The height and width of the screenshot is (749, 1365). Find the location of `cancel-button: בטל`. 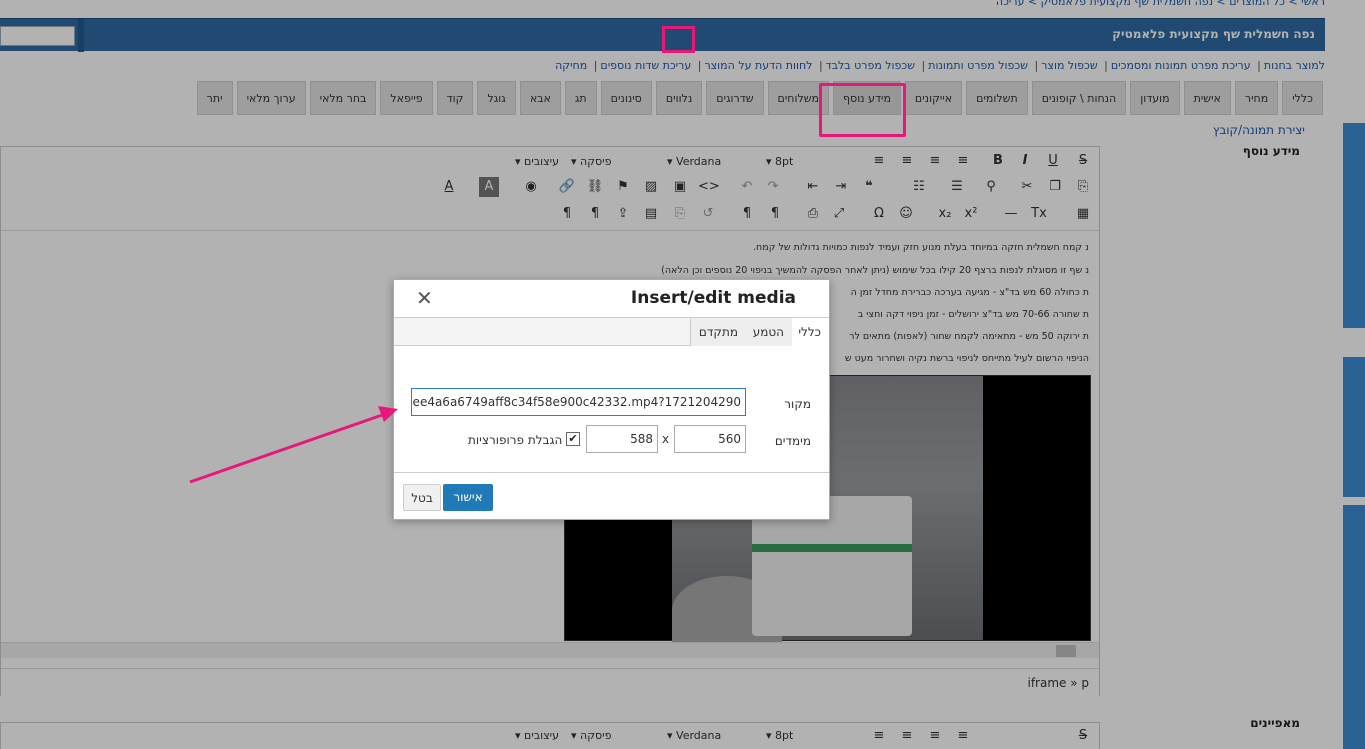

cancel-button: בטל is located at coordinates (422, 497).